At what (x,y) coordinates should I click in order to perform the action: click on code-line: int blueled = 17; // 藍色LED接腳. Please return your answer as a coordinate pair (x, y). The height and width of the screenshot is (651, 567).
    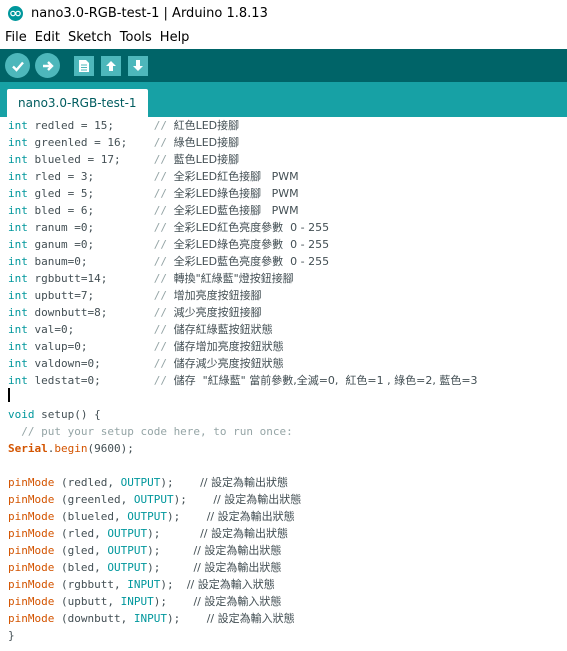
    Looking at the image, I should click on (123, 159).